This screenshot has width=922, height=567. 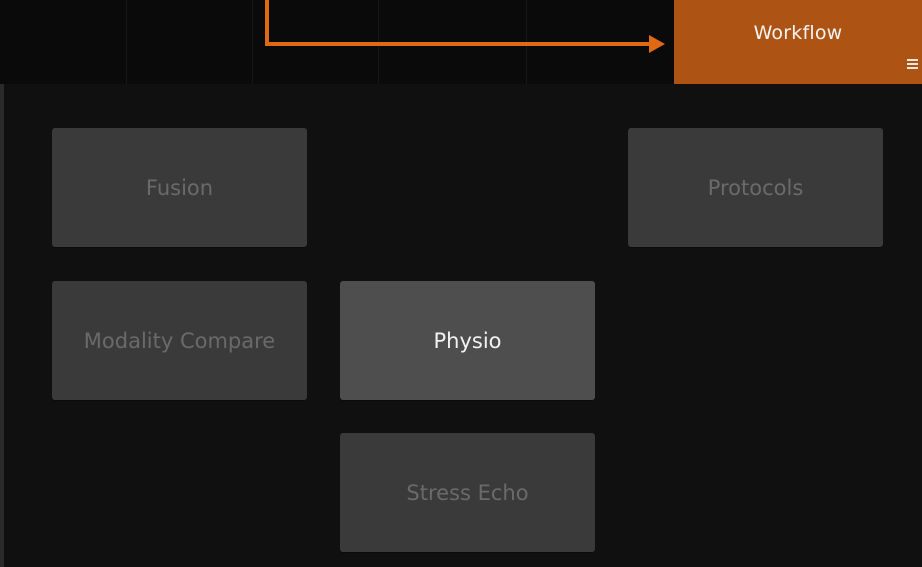 What do you see at coordinates (798, 33) in the screenshot?
I see `workflow-tab-label: Workflow` at bounding box center [798, 33].